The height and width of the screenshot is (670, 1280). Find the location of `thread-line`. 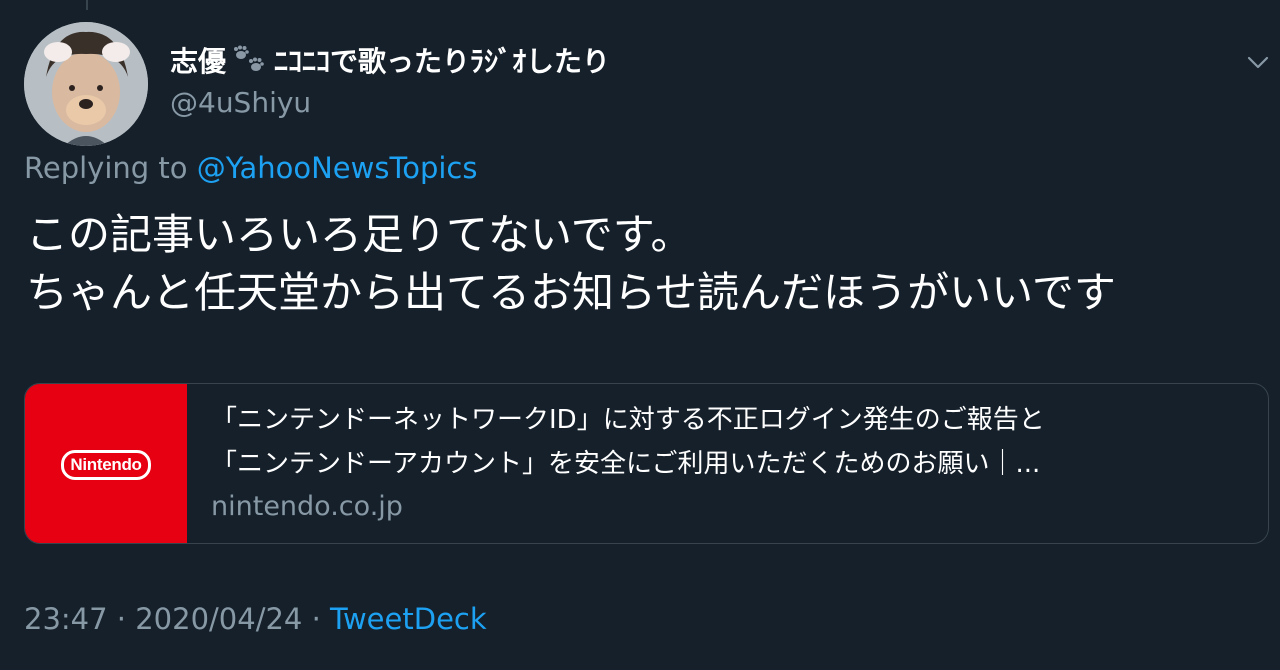

thread-line is located at coordinates (87, 5).